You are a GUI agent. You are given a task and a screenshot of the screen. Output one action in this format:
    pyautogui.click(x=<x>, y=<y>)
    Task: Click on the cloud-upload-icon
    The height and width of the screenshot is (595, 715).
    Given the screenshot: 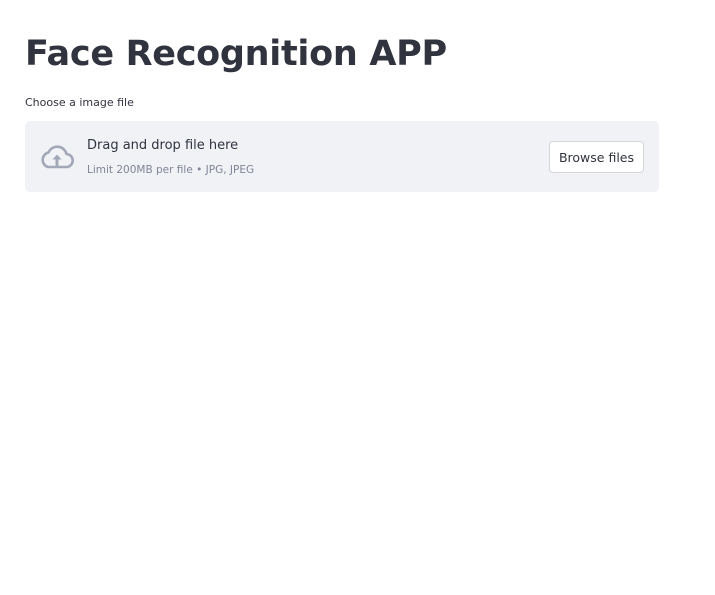 What is the action you would take?
    pyautogui.click(x=57, y=157)
    